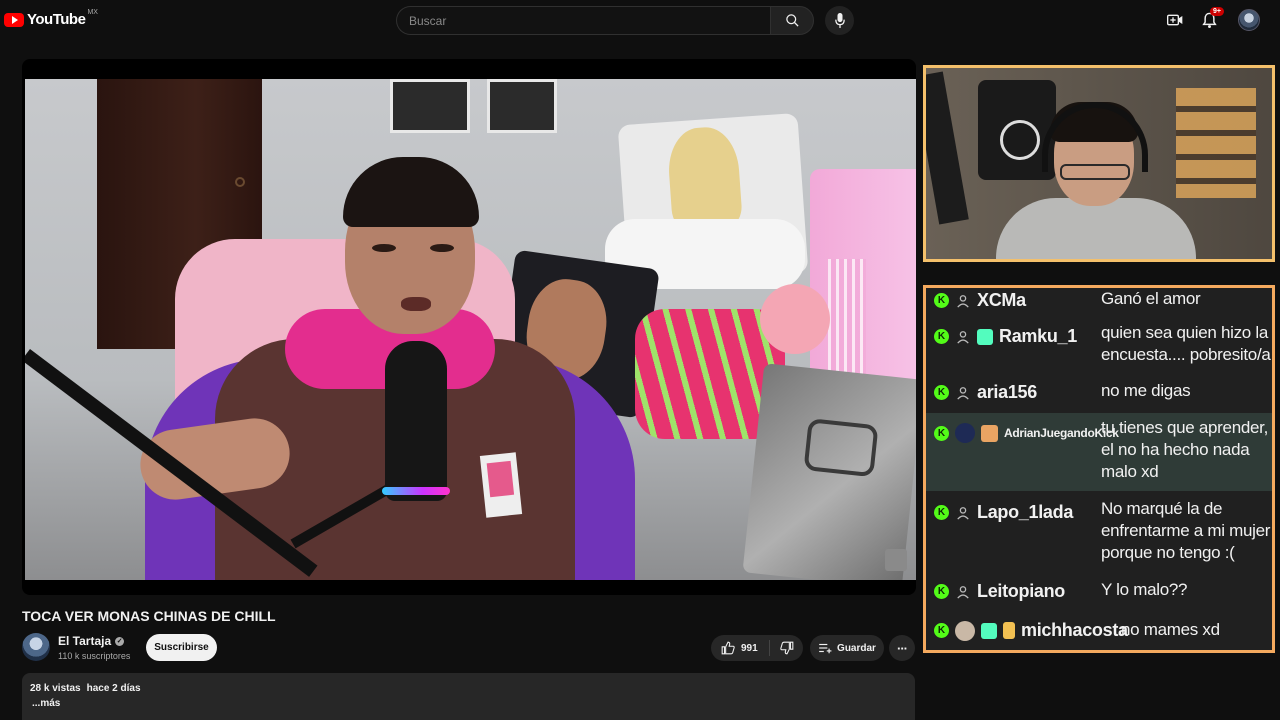 The image size is (1280, 720). I want to click on chat-username: Ramku_1, so click(1038, 336).